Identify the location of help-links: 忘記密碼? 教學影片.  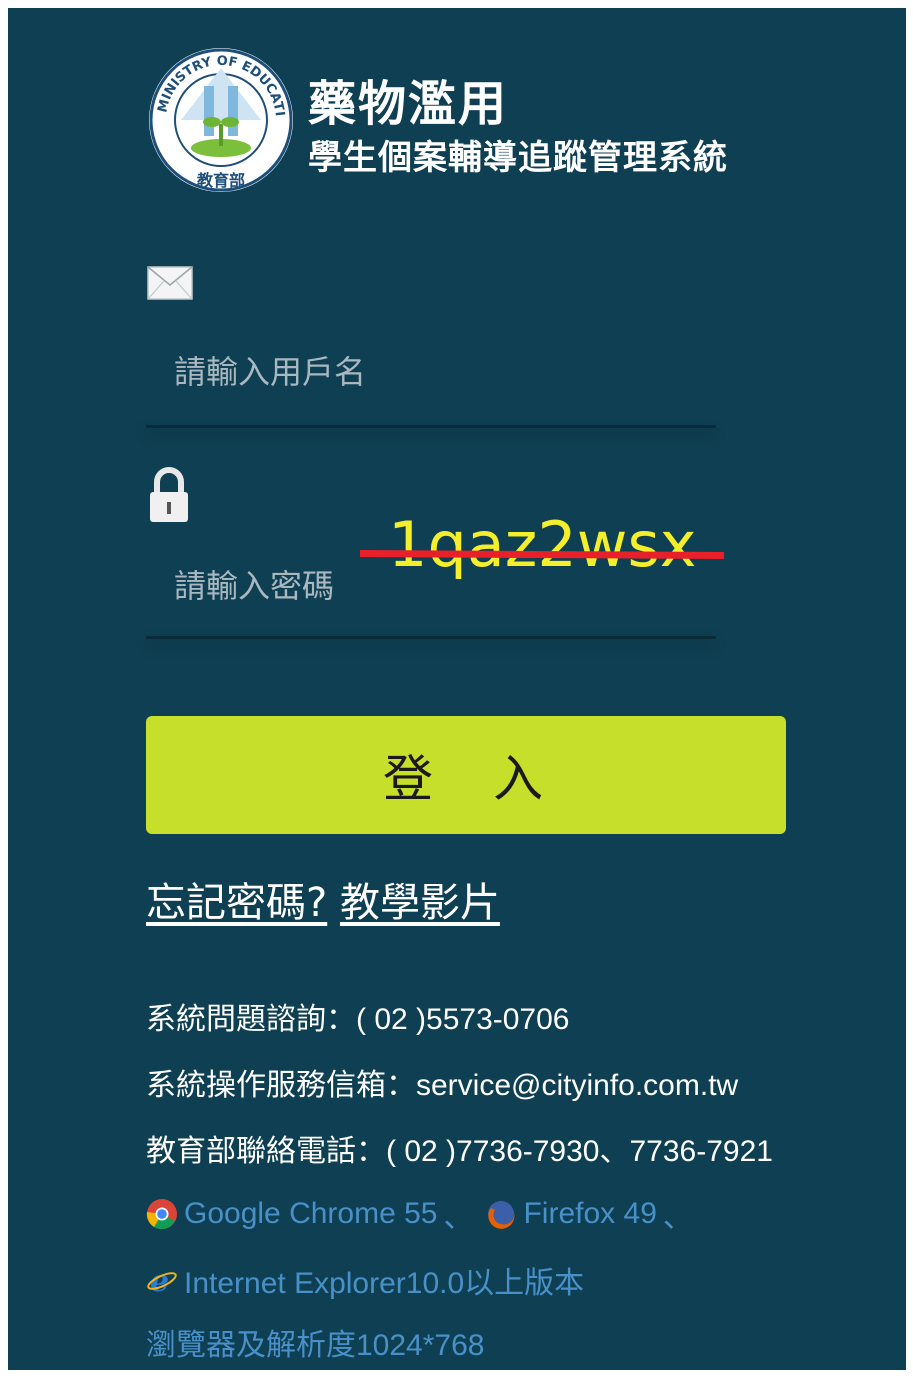
(323, 899).